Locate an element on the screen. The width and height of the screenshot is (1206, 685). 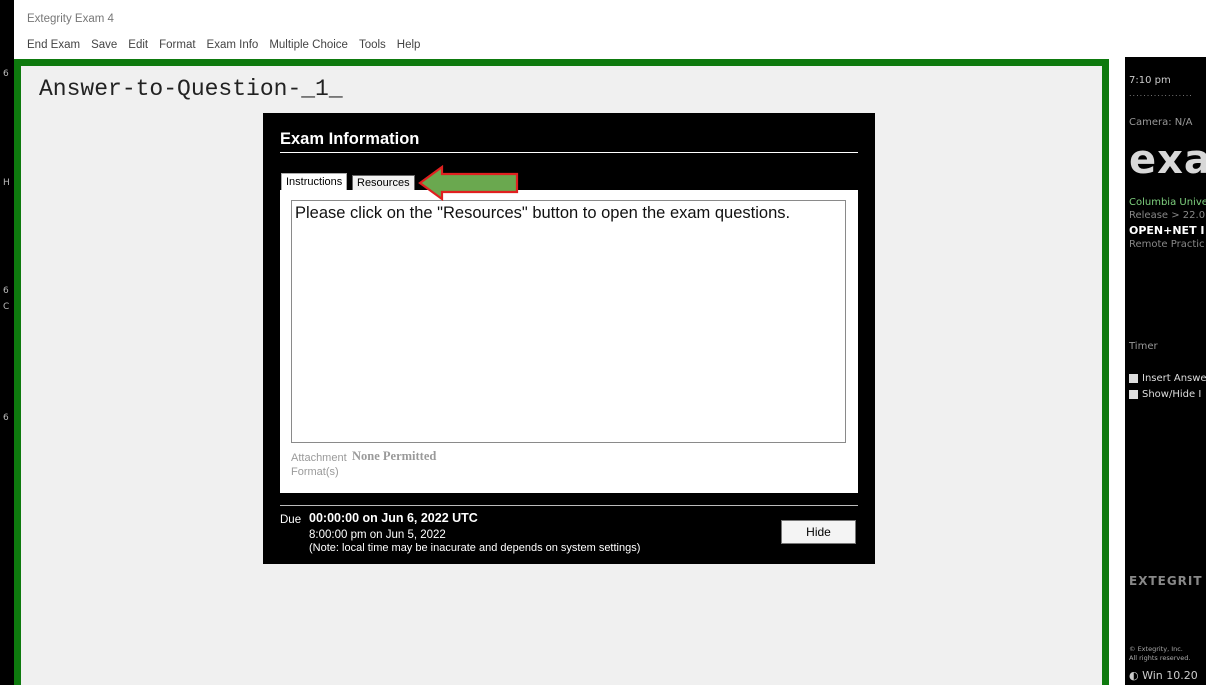
menu-exam-info: Exam Info is located at coordinates (233, 47).